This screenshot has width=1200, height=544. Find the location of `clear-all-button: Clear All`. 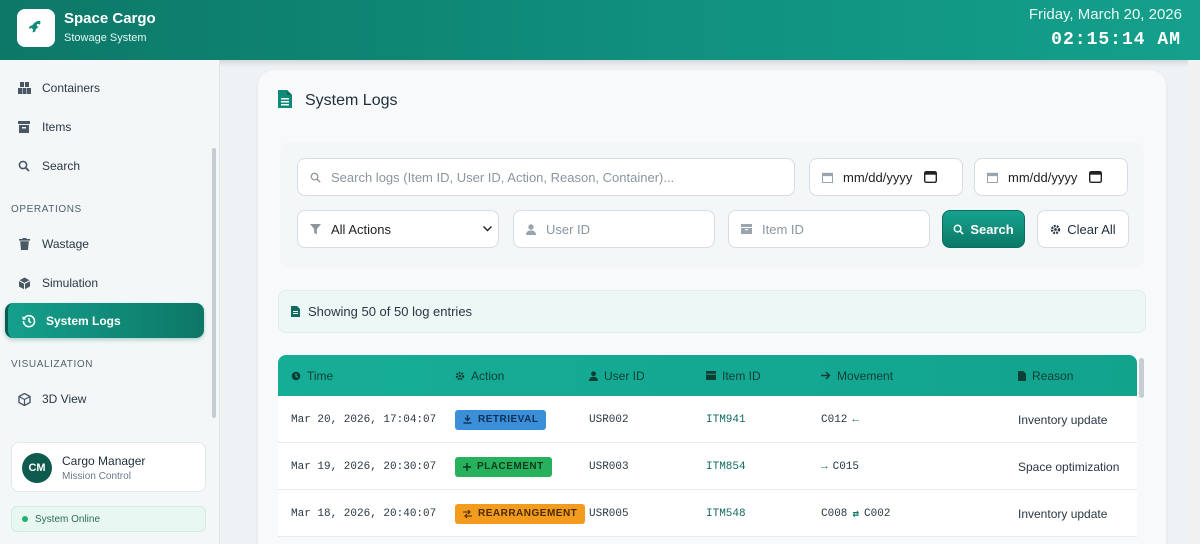

clear-all-button: Clear All is located at coordinates (1083, 229).